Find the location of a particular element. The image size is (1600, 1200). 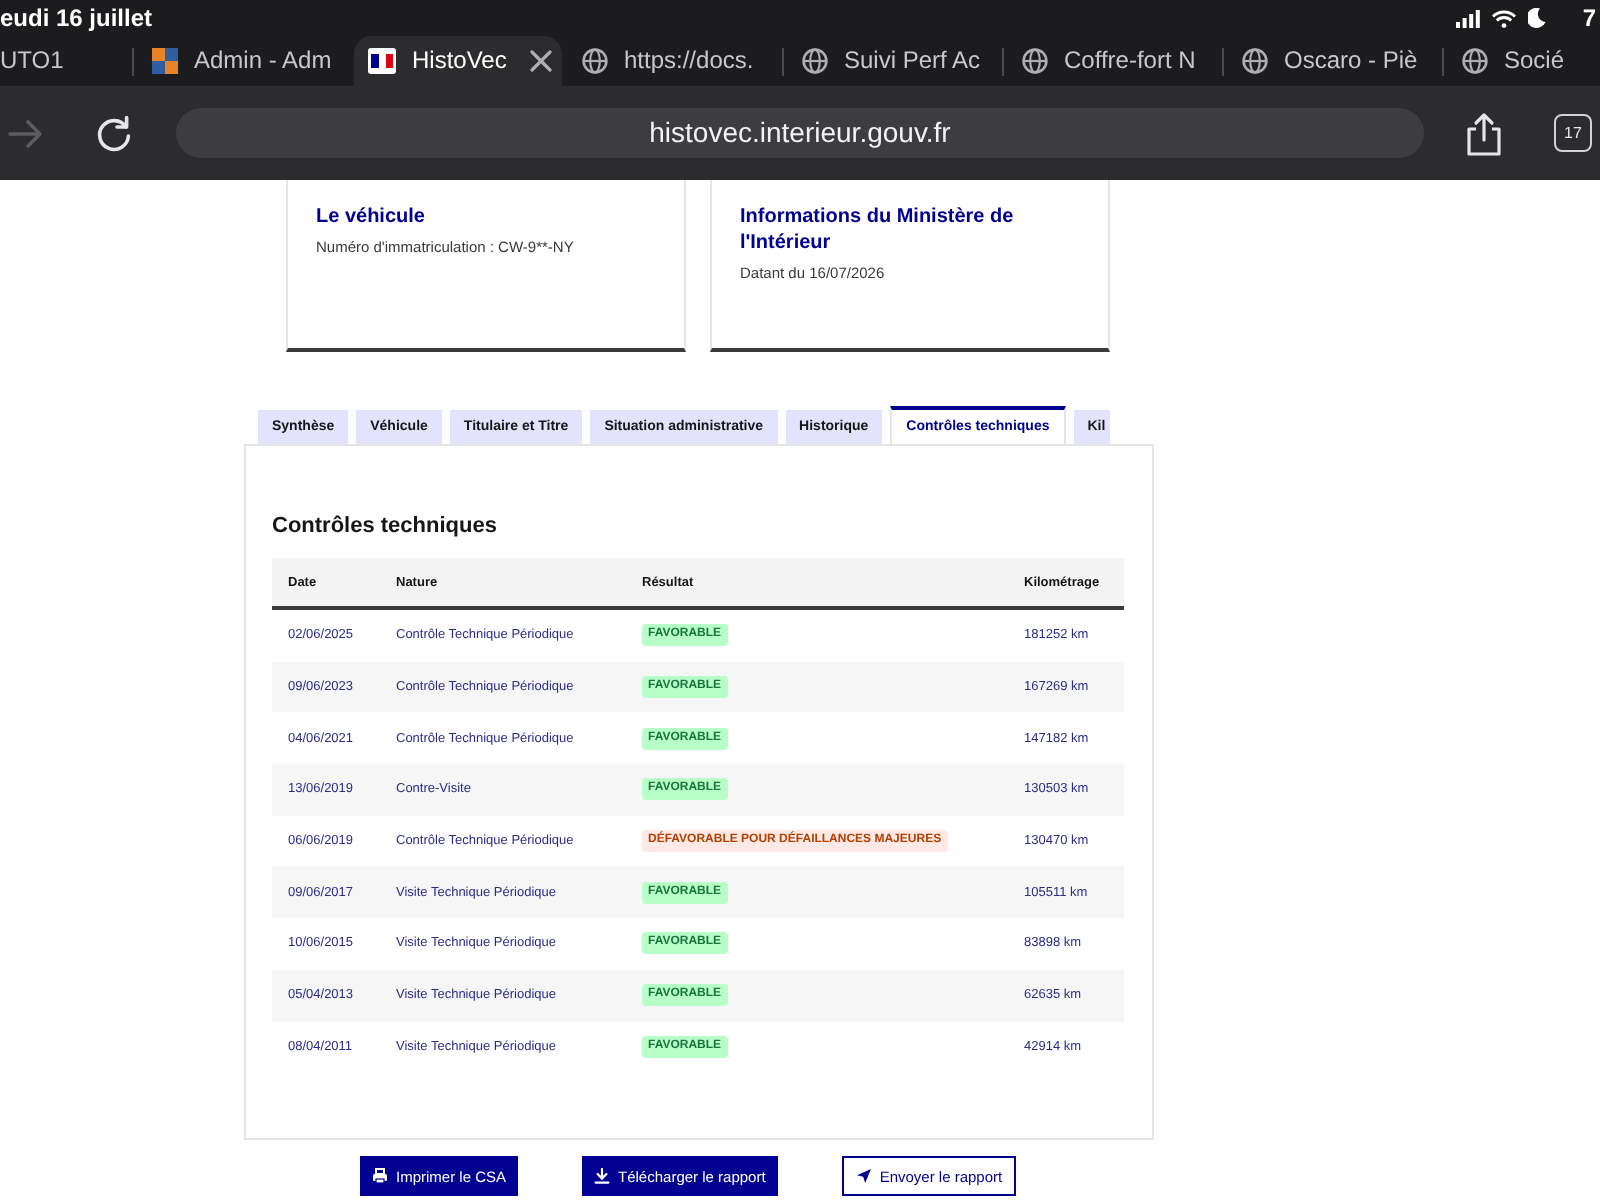

section-heading: Contrôles techniques is located at coordinates (385, 527).